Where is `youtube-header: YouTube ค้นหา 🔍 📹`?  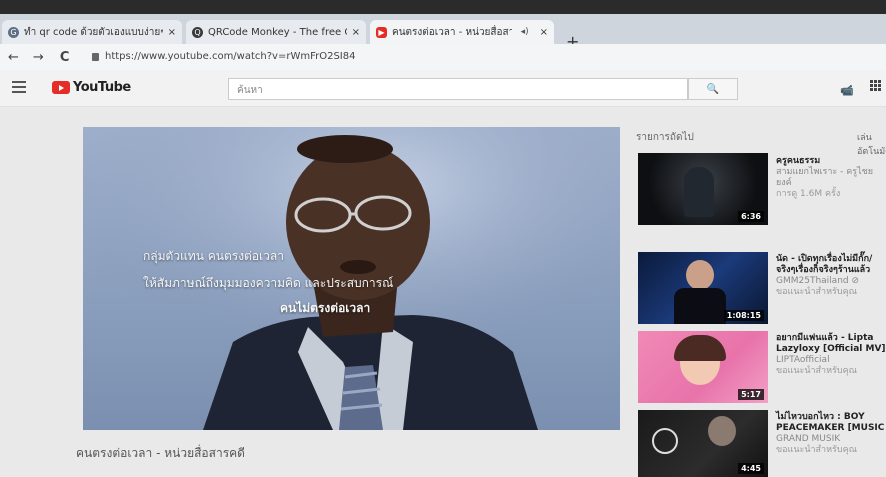 youtube-header: YouTube ค้นหา 🔍 📹 is located at coordinates (443, 88).